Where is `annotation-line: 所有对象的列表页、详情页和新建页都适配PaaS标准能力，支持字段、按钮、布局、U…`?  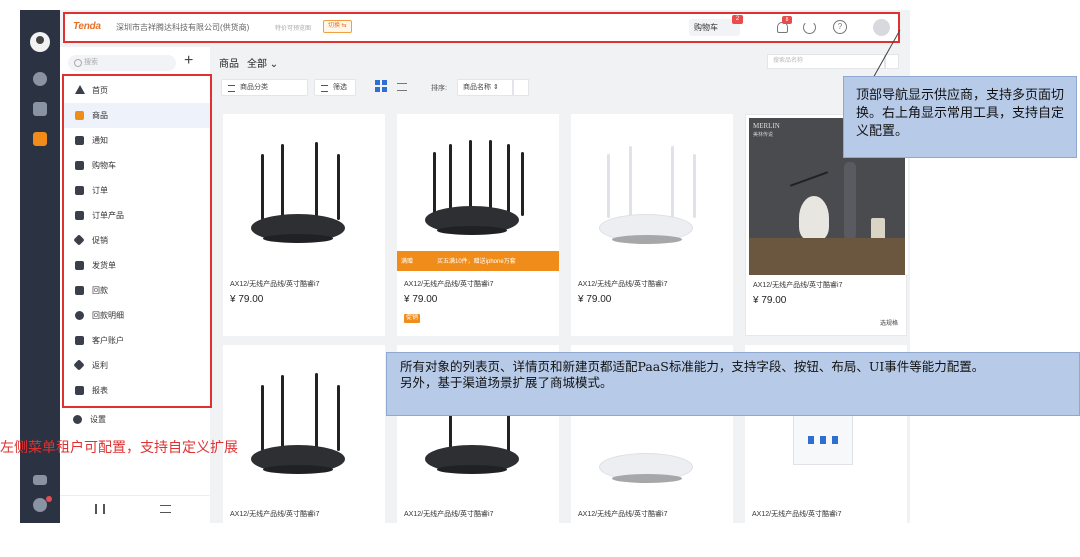
annotation-line: 所有对象的列表页、详情页和新建页都适配PaaS标准能力，支持字段、按钮、布局、U… is located at coordinates (692, 366).